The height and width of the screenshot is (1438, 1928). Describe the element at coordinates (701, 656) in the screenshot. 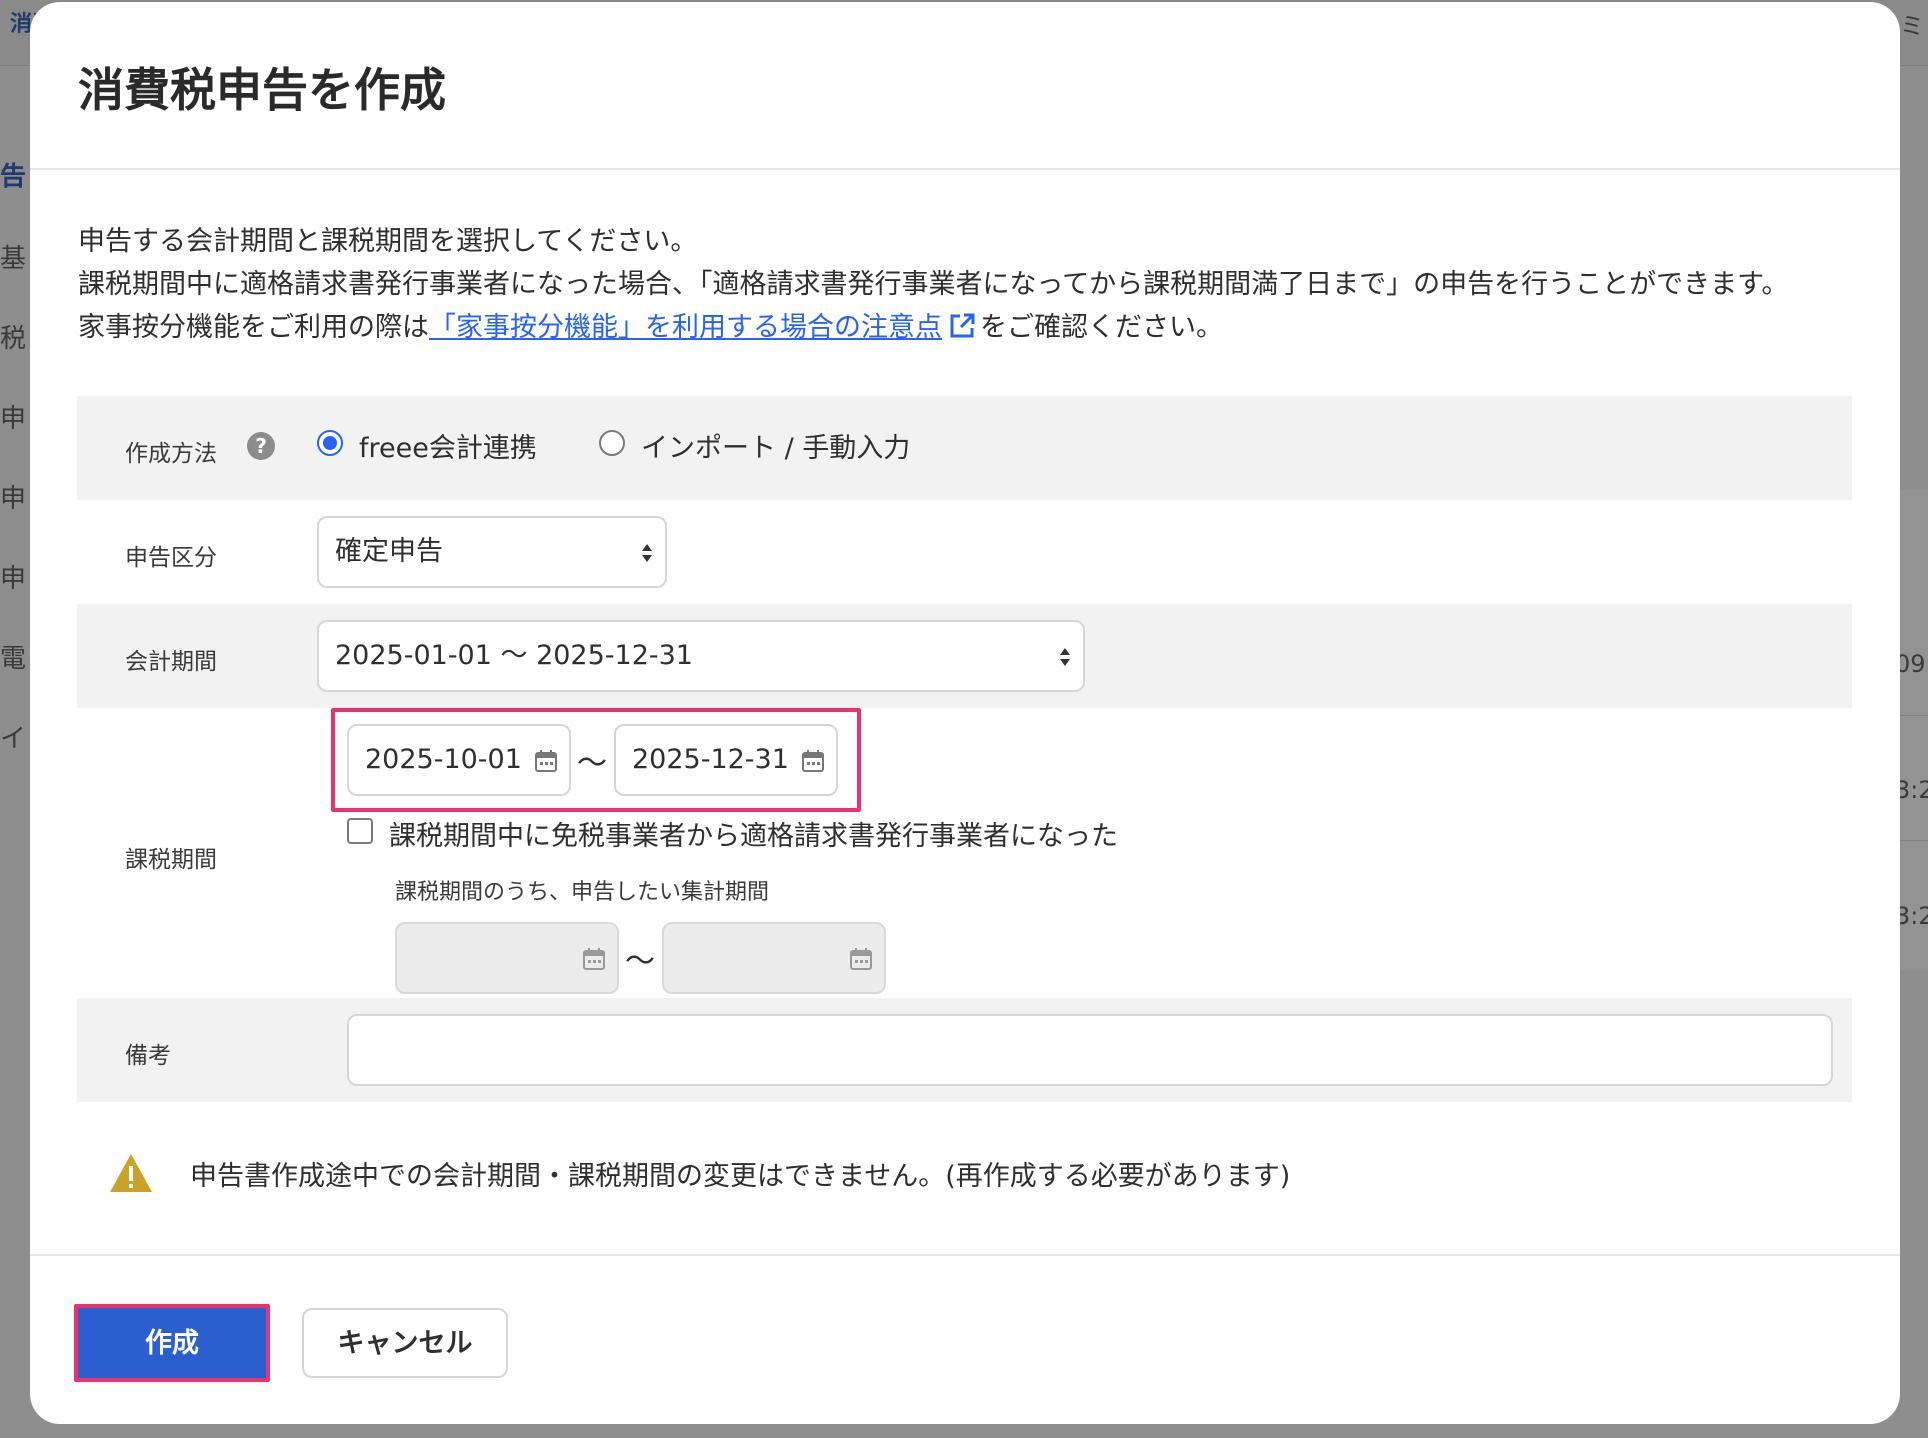

I see `fiscal-period-select: 2025-01-01 〜 2025-12-31` at that location.